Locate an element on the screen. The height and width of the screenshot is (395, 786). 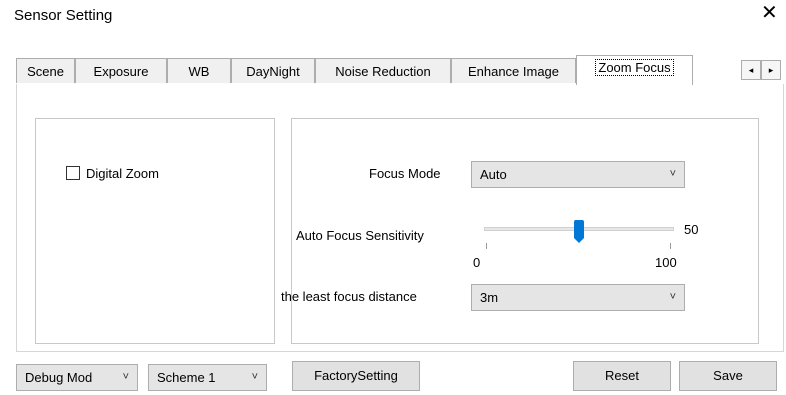
af-sensitivity-value: 50 is located at coordinates (691, 229).